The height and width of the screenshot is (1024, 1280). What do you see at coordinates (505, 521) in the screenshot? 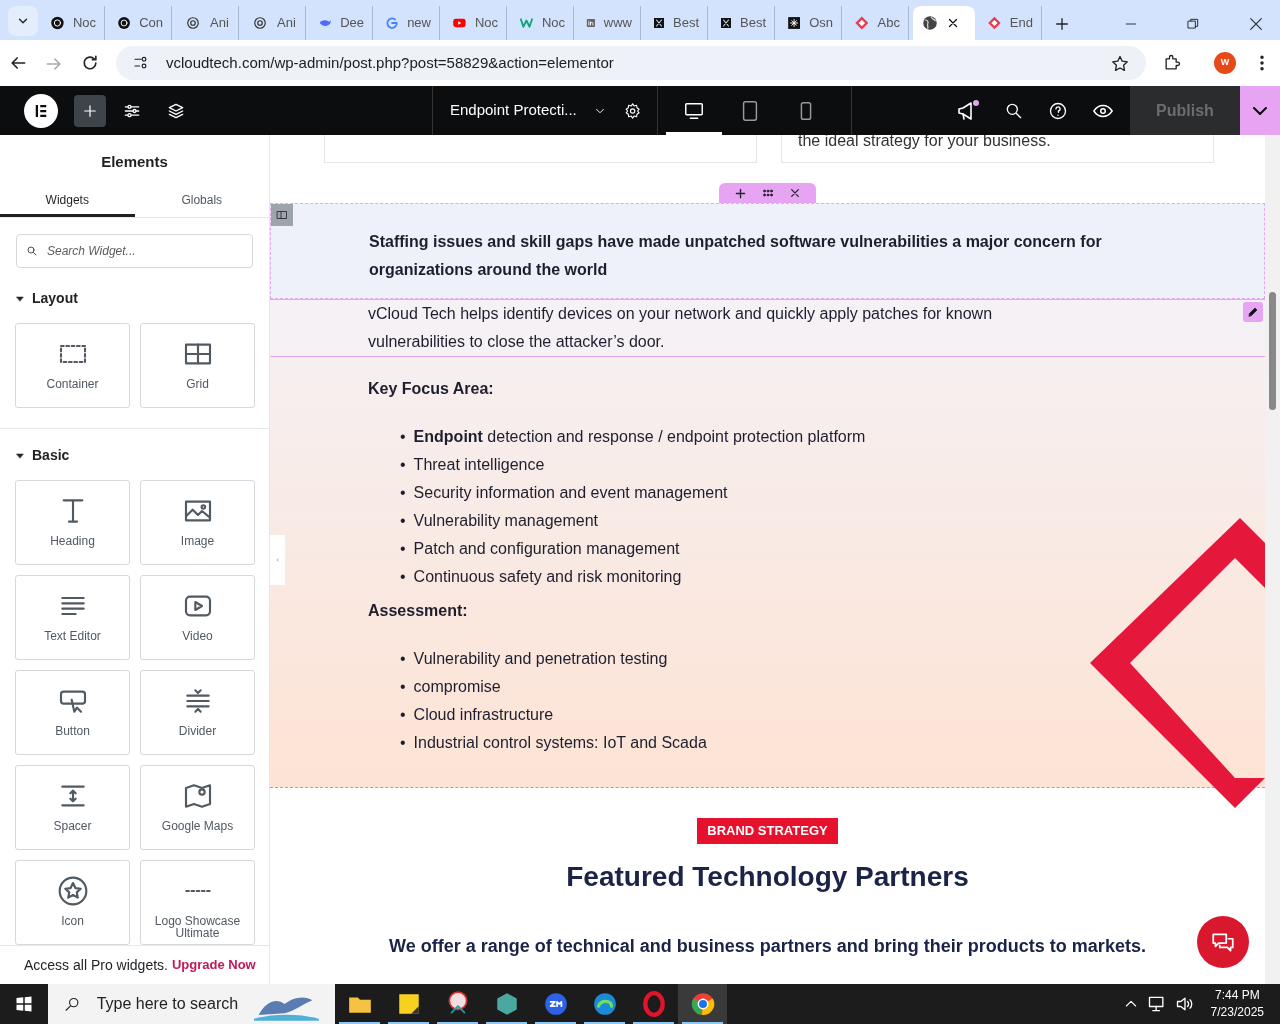
I see `list-item: Vulnerability management` at bounding box center [505, 521].